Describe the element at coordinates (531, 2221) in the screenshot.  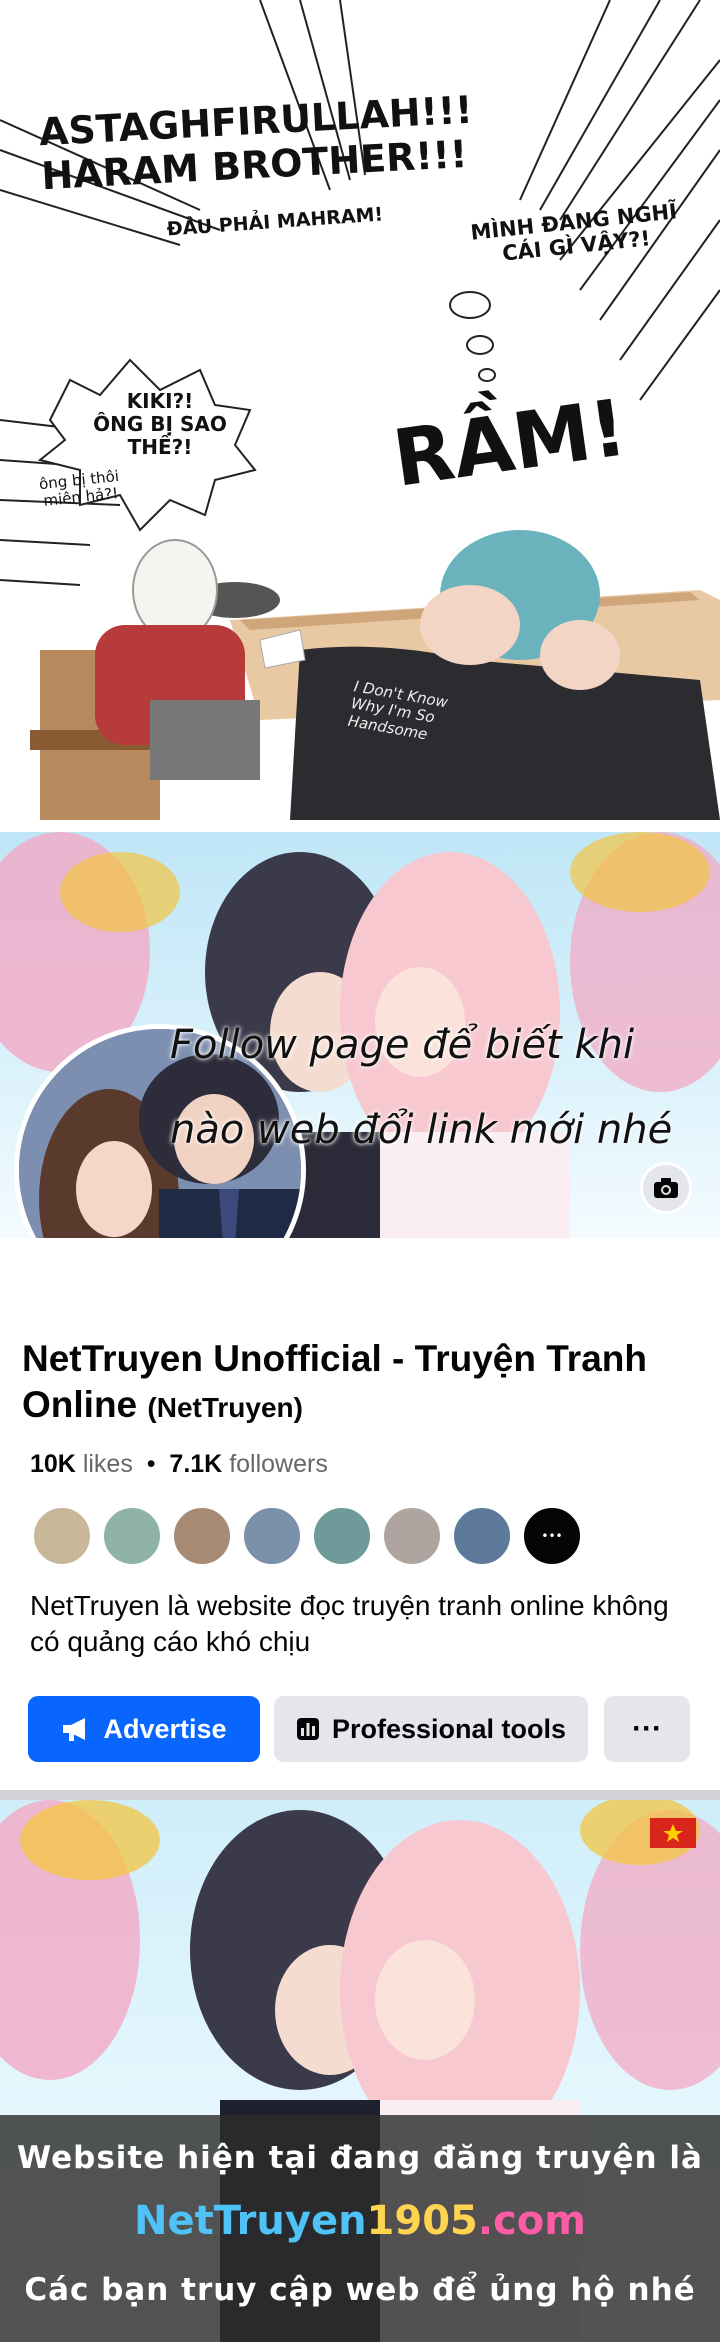
I see `url-part-3: .com` at that location.